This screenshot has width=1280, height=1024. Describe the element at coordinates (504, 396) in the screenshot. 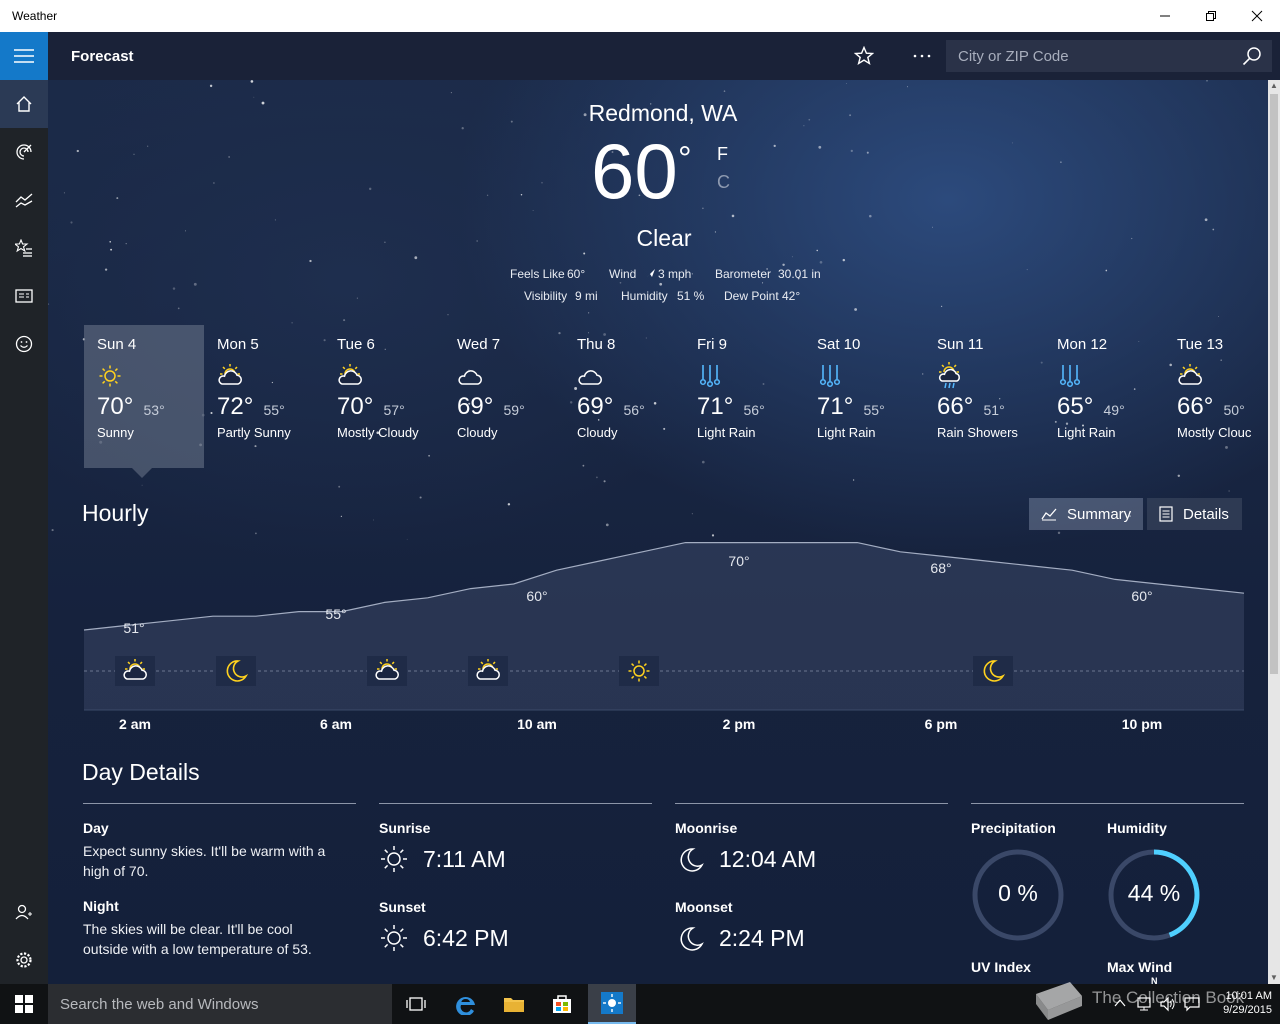

I see `day-card: Wed 7 69° 59° Cloudy` at that location.